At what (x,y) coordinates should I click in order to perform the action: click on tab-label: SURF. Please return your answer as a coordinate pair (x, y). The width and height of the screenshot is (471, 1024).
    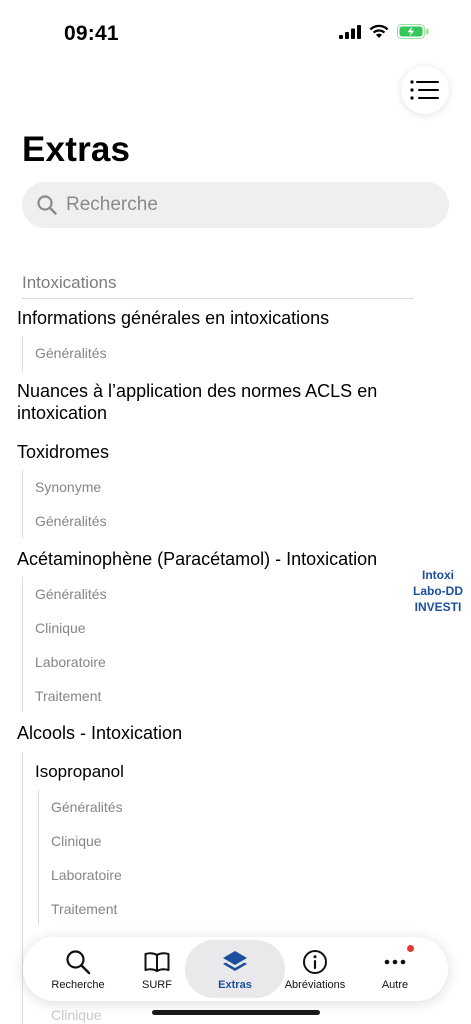
    Looking at the image, I should click on (157, 984).